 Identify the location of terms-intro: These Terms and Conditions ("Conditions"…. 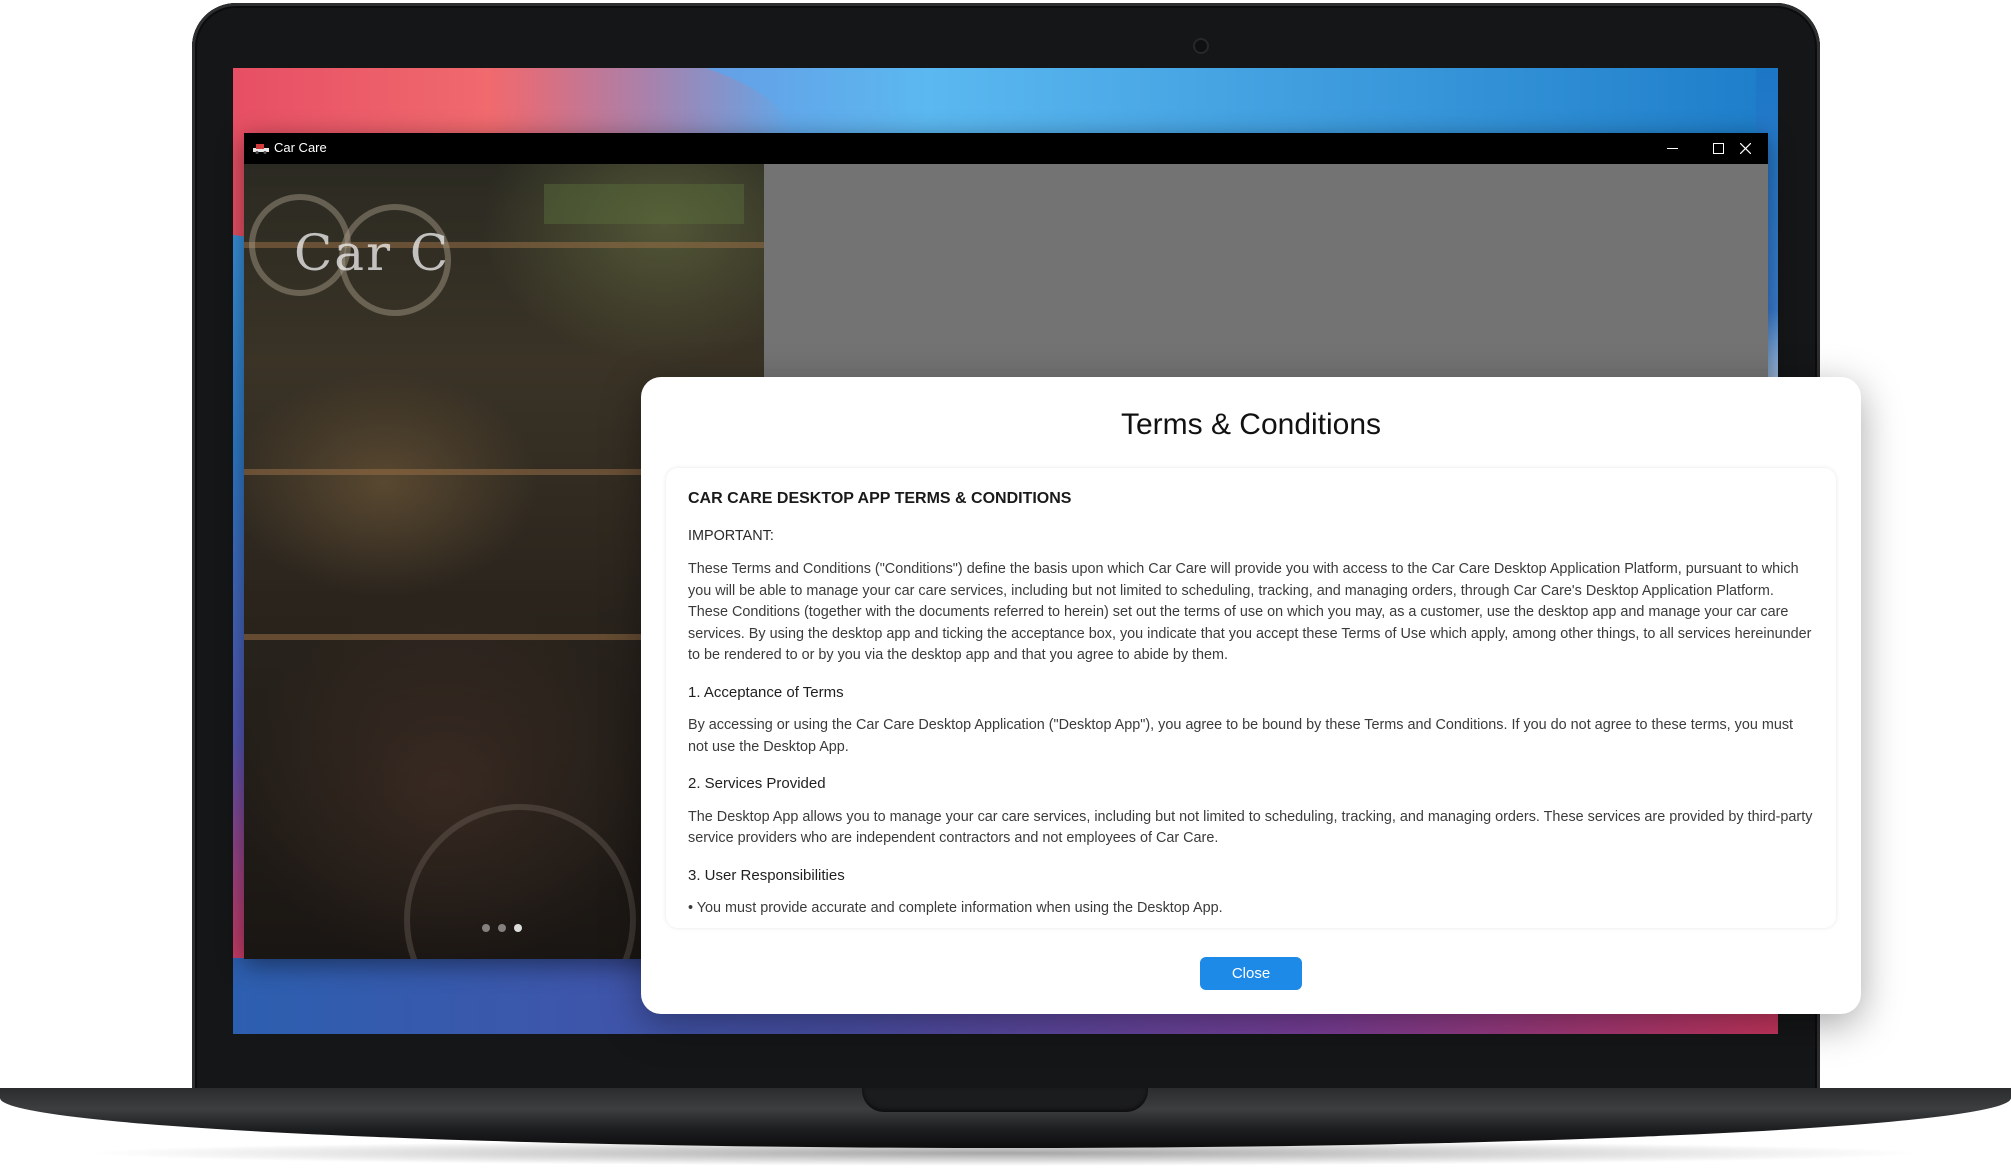
(1250, 612).